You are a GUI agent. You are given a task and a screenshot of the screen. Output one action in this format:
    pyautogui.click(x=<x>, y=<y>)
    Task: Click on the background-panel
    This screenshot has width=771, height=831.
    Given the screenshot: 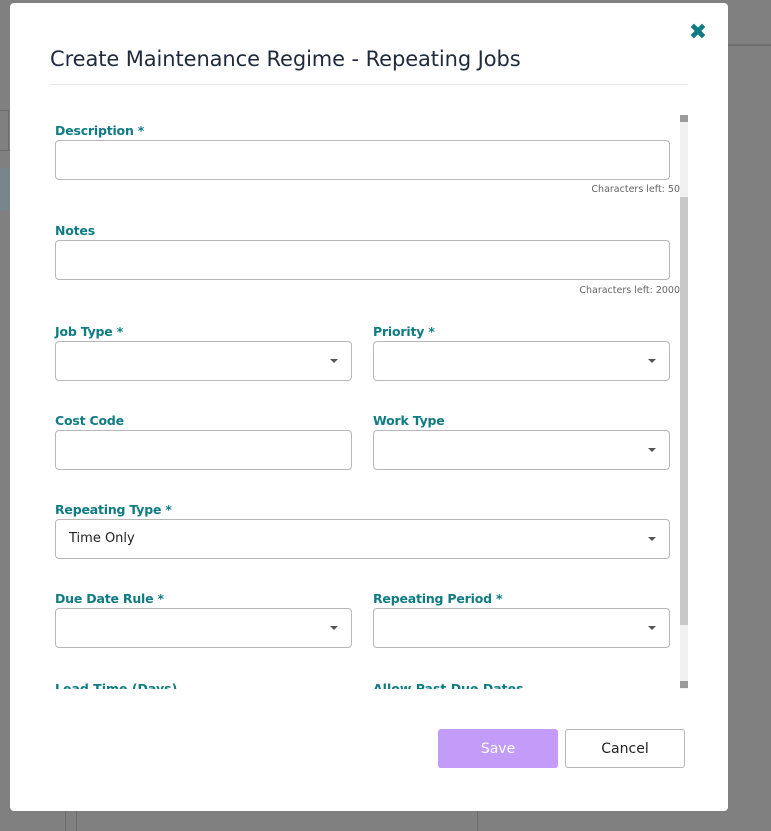 What is the action you would take?
    pyautogui.click(x=5, y=189)
    